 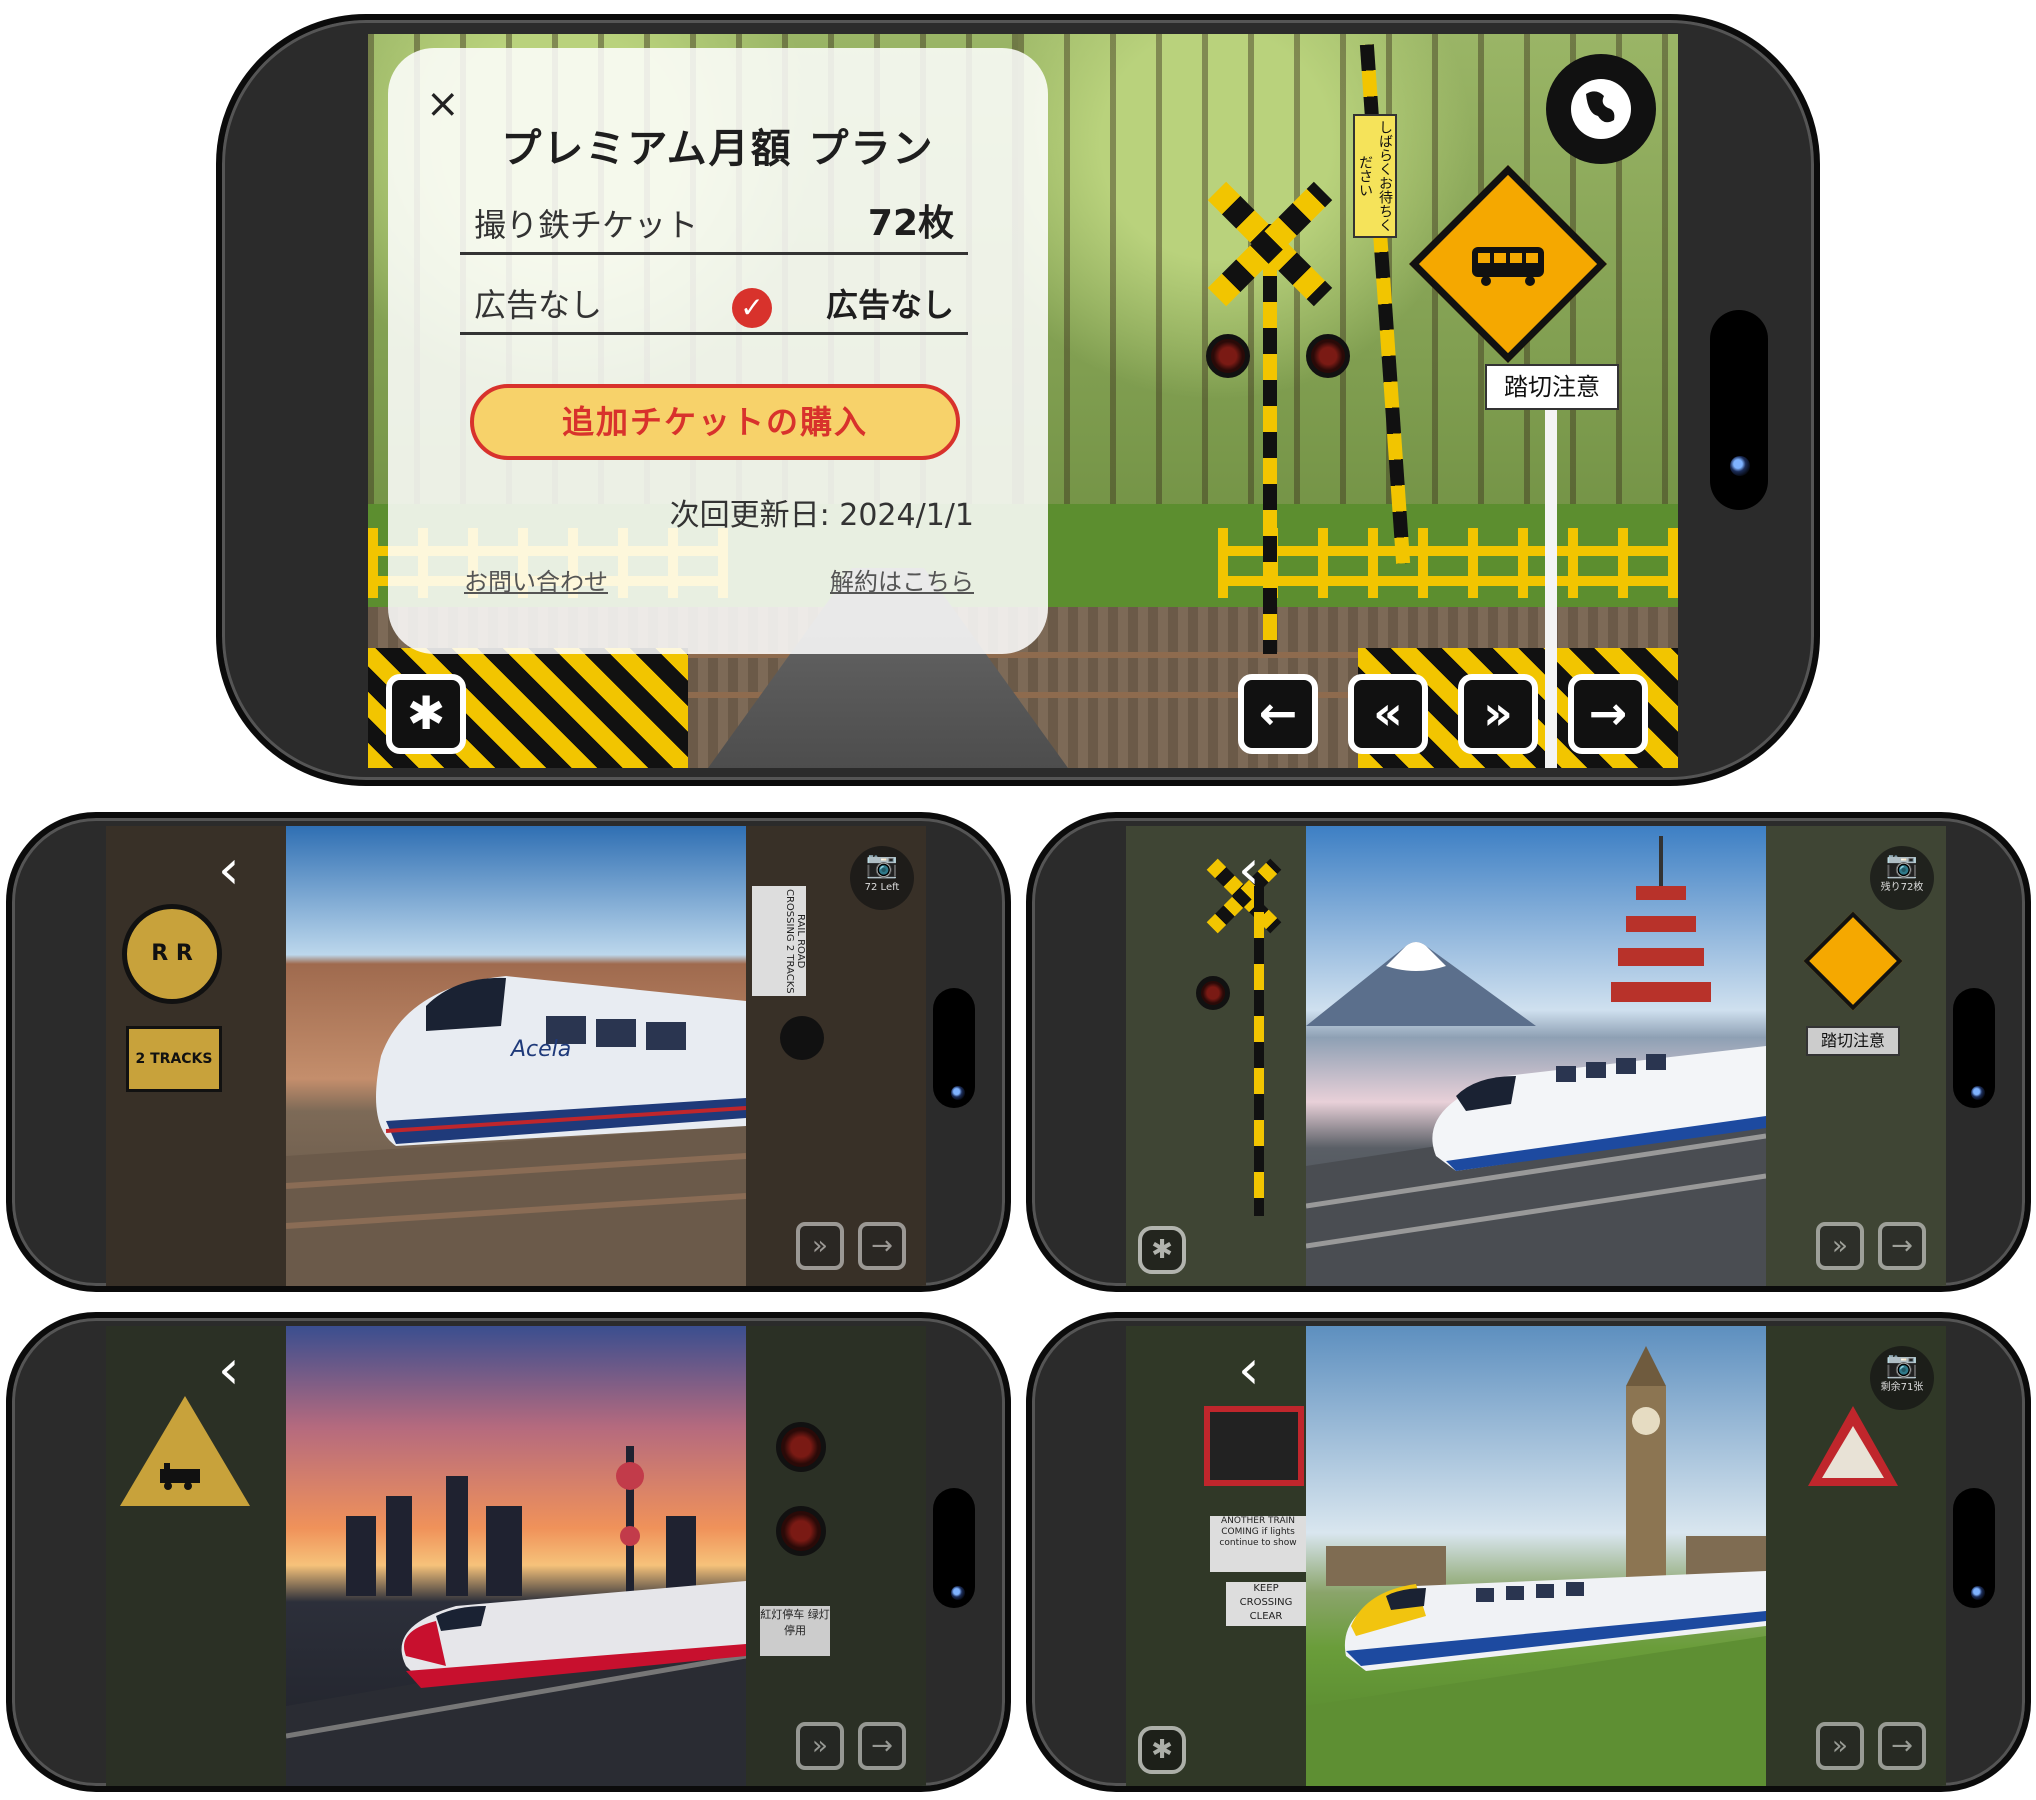 I want to click on rr-crossing-sign: R R, so click(x=172, y=954).